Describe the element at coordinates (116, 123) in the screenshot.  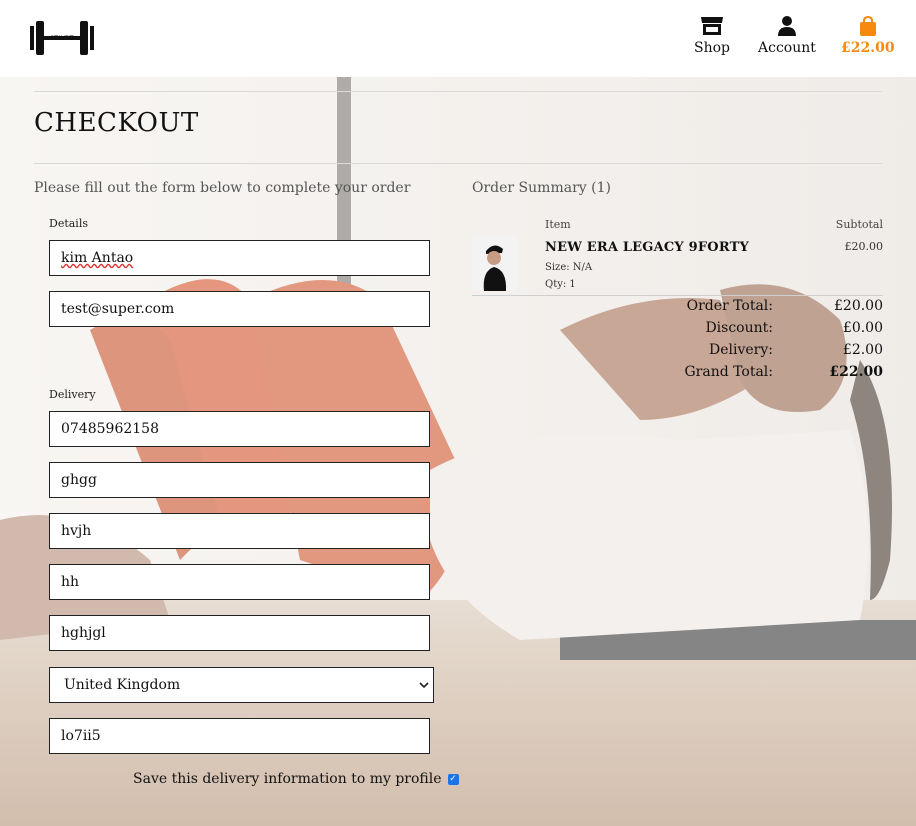
I see `page-title: CHECKOUT` at that location.